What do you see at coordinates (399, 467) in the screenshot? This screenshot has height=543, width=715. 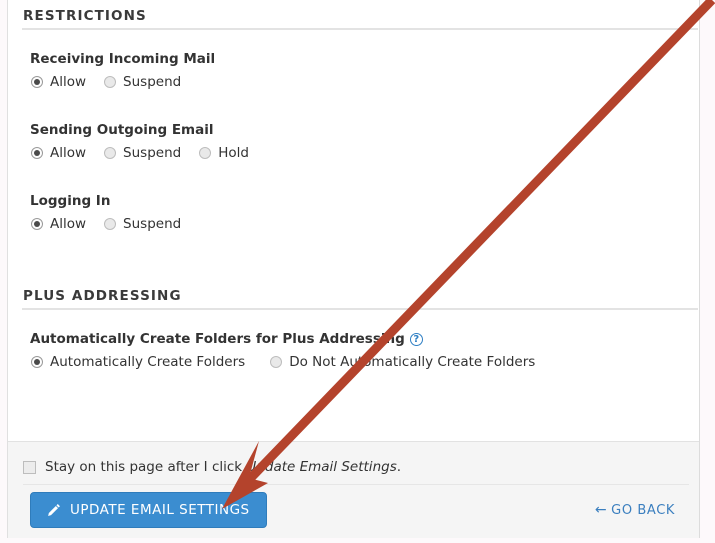 I see `stay-on-page-text-after: .` at bounding box center [399, 467].